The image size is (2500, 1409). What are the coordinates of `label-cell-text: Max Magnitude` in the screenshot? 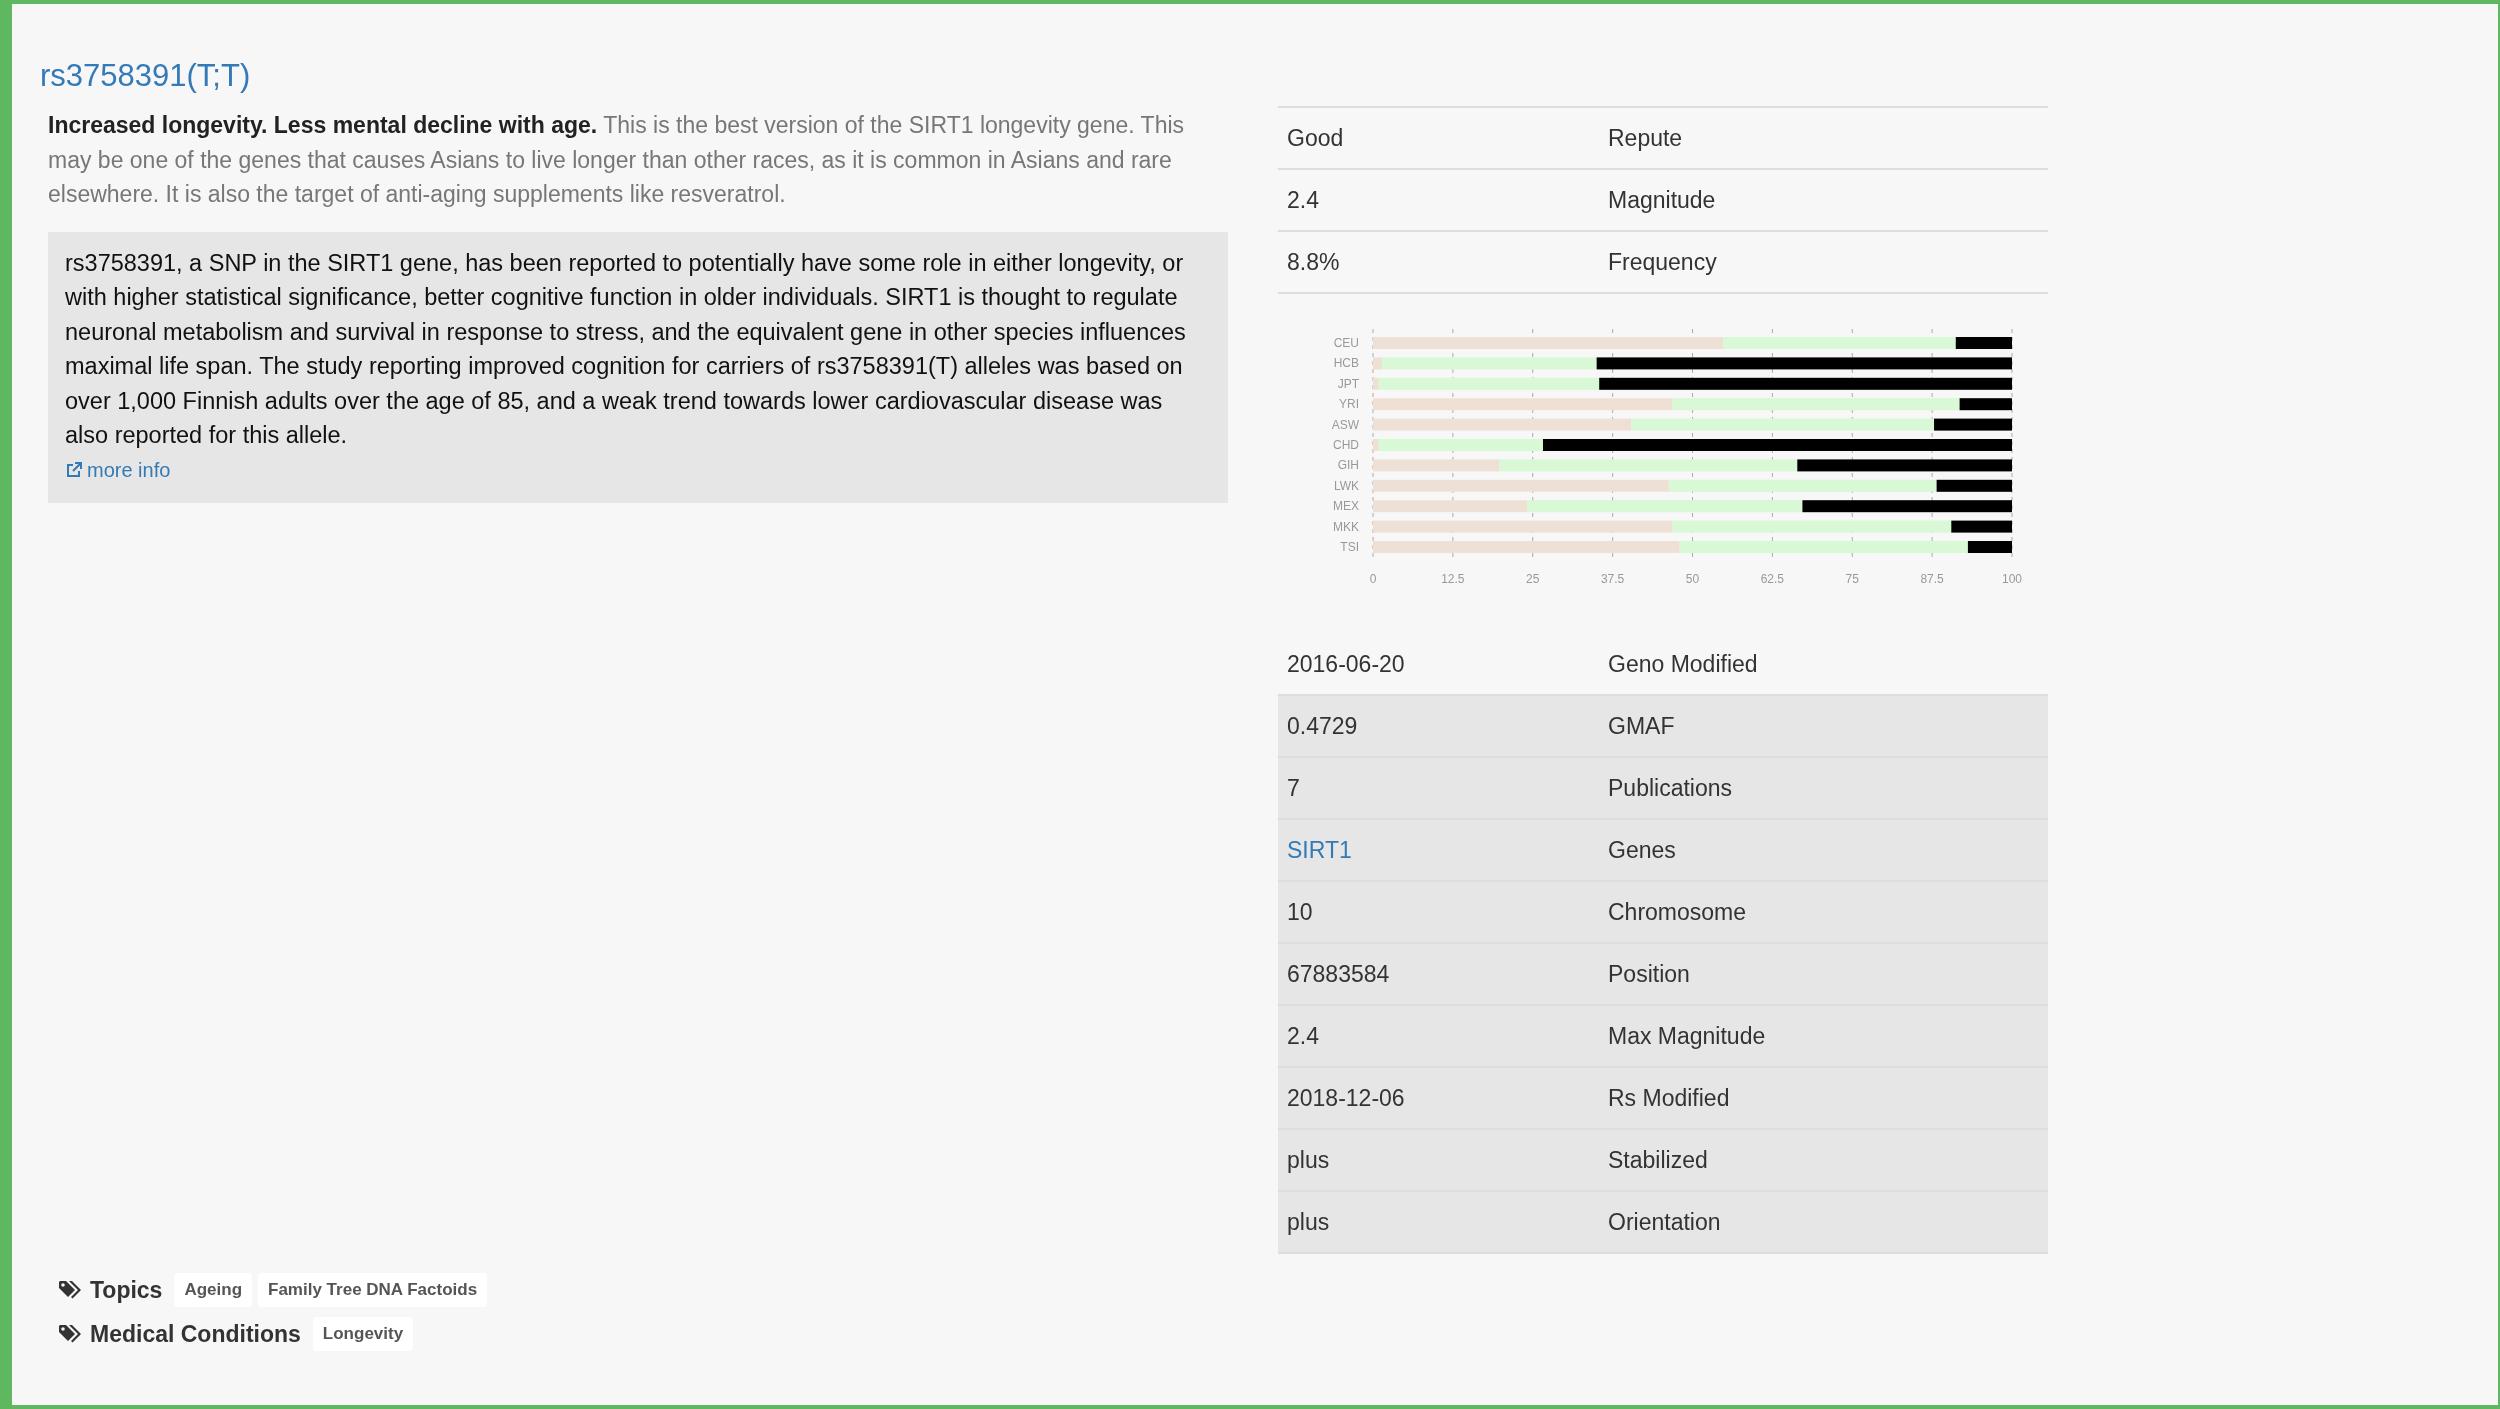 It's located at (1687, 1036).